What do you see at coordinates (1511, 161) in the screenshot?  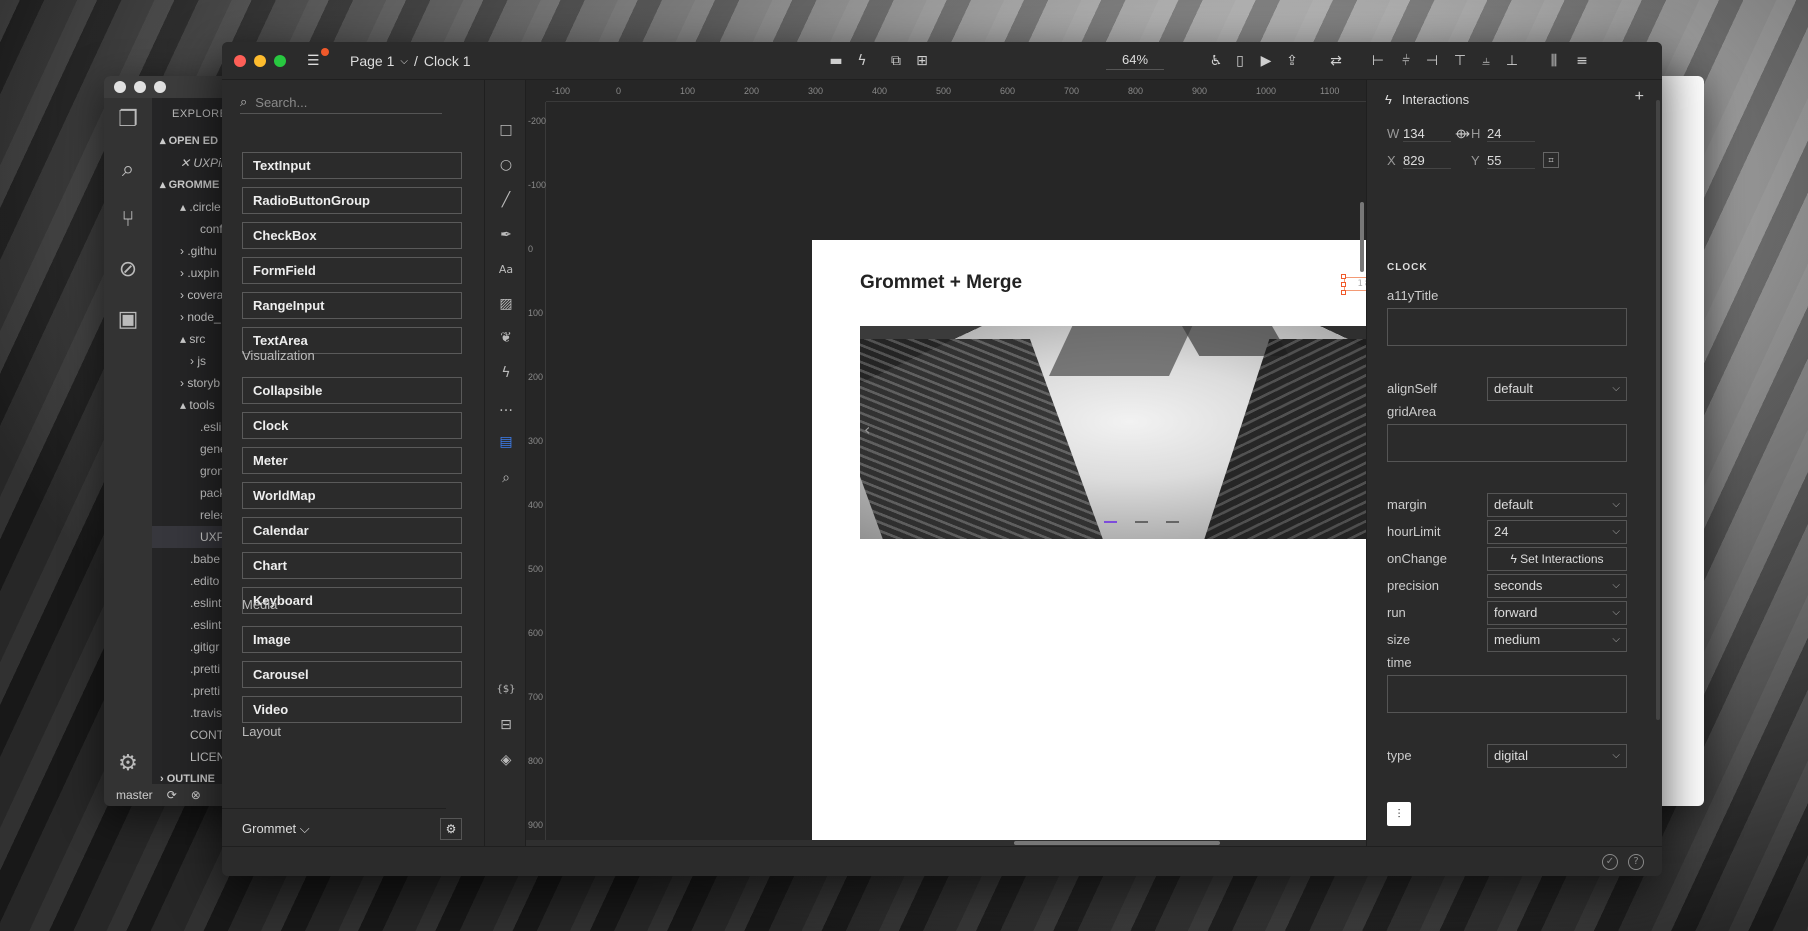 I see `y-value: 55` at bounding box center [1511, 161].